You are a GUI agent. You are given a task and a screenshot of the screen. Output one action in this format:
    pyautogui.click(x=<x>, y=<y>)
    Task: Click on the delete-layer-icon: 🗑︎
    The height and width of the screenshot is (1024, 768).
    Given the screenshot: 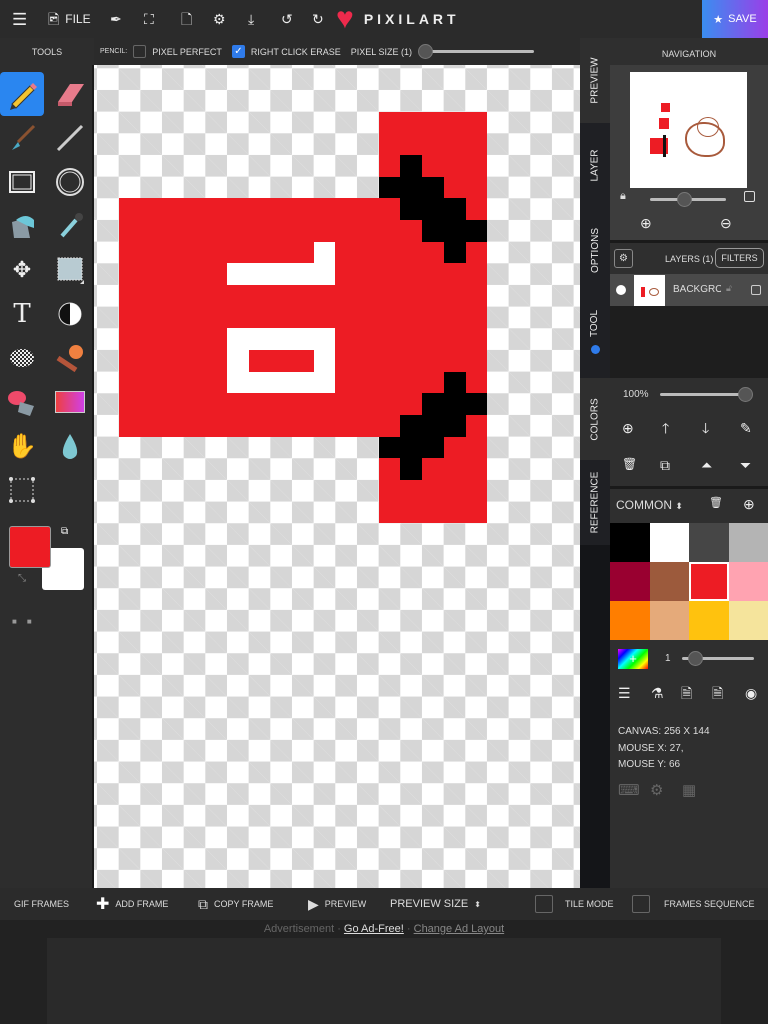 What is the action you would take?
    pyautogui.click(x=629, y=464)
    